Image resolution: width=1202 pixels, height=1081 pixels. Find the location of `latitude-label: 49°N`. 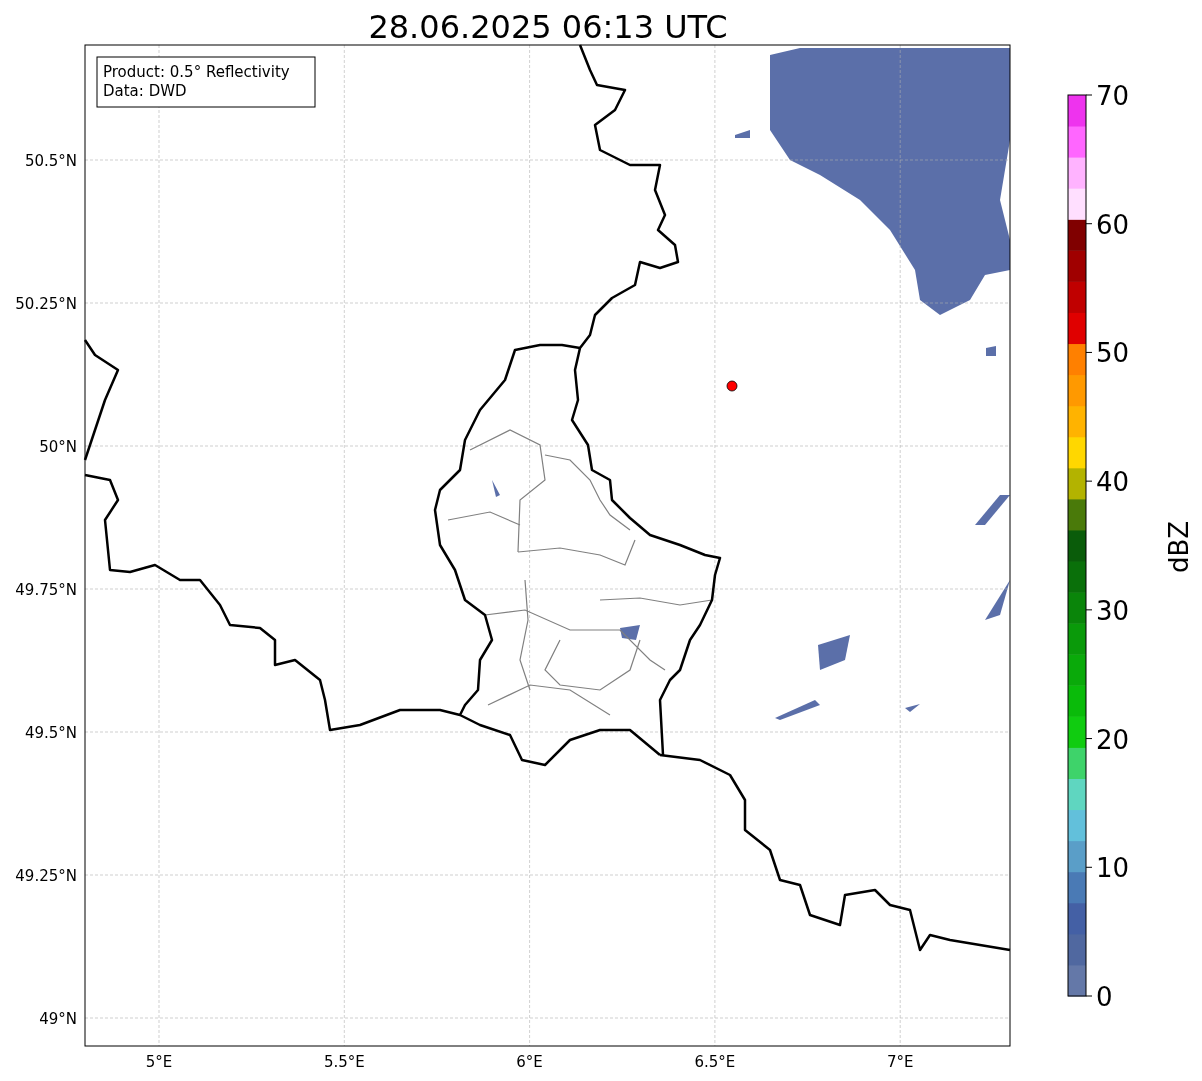

latitude-label: 49°N is located at coordinates (58, 1019).